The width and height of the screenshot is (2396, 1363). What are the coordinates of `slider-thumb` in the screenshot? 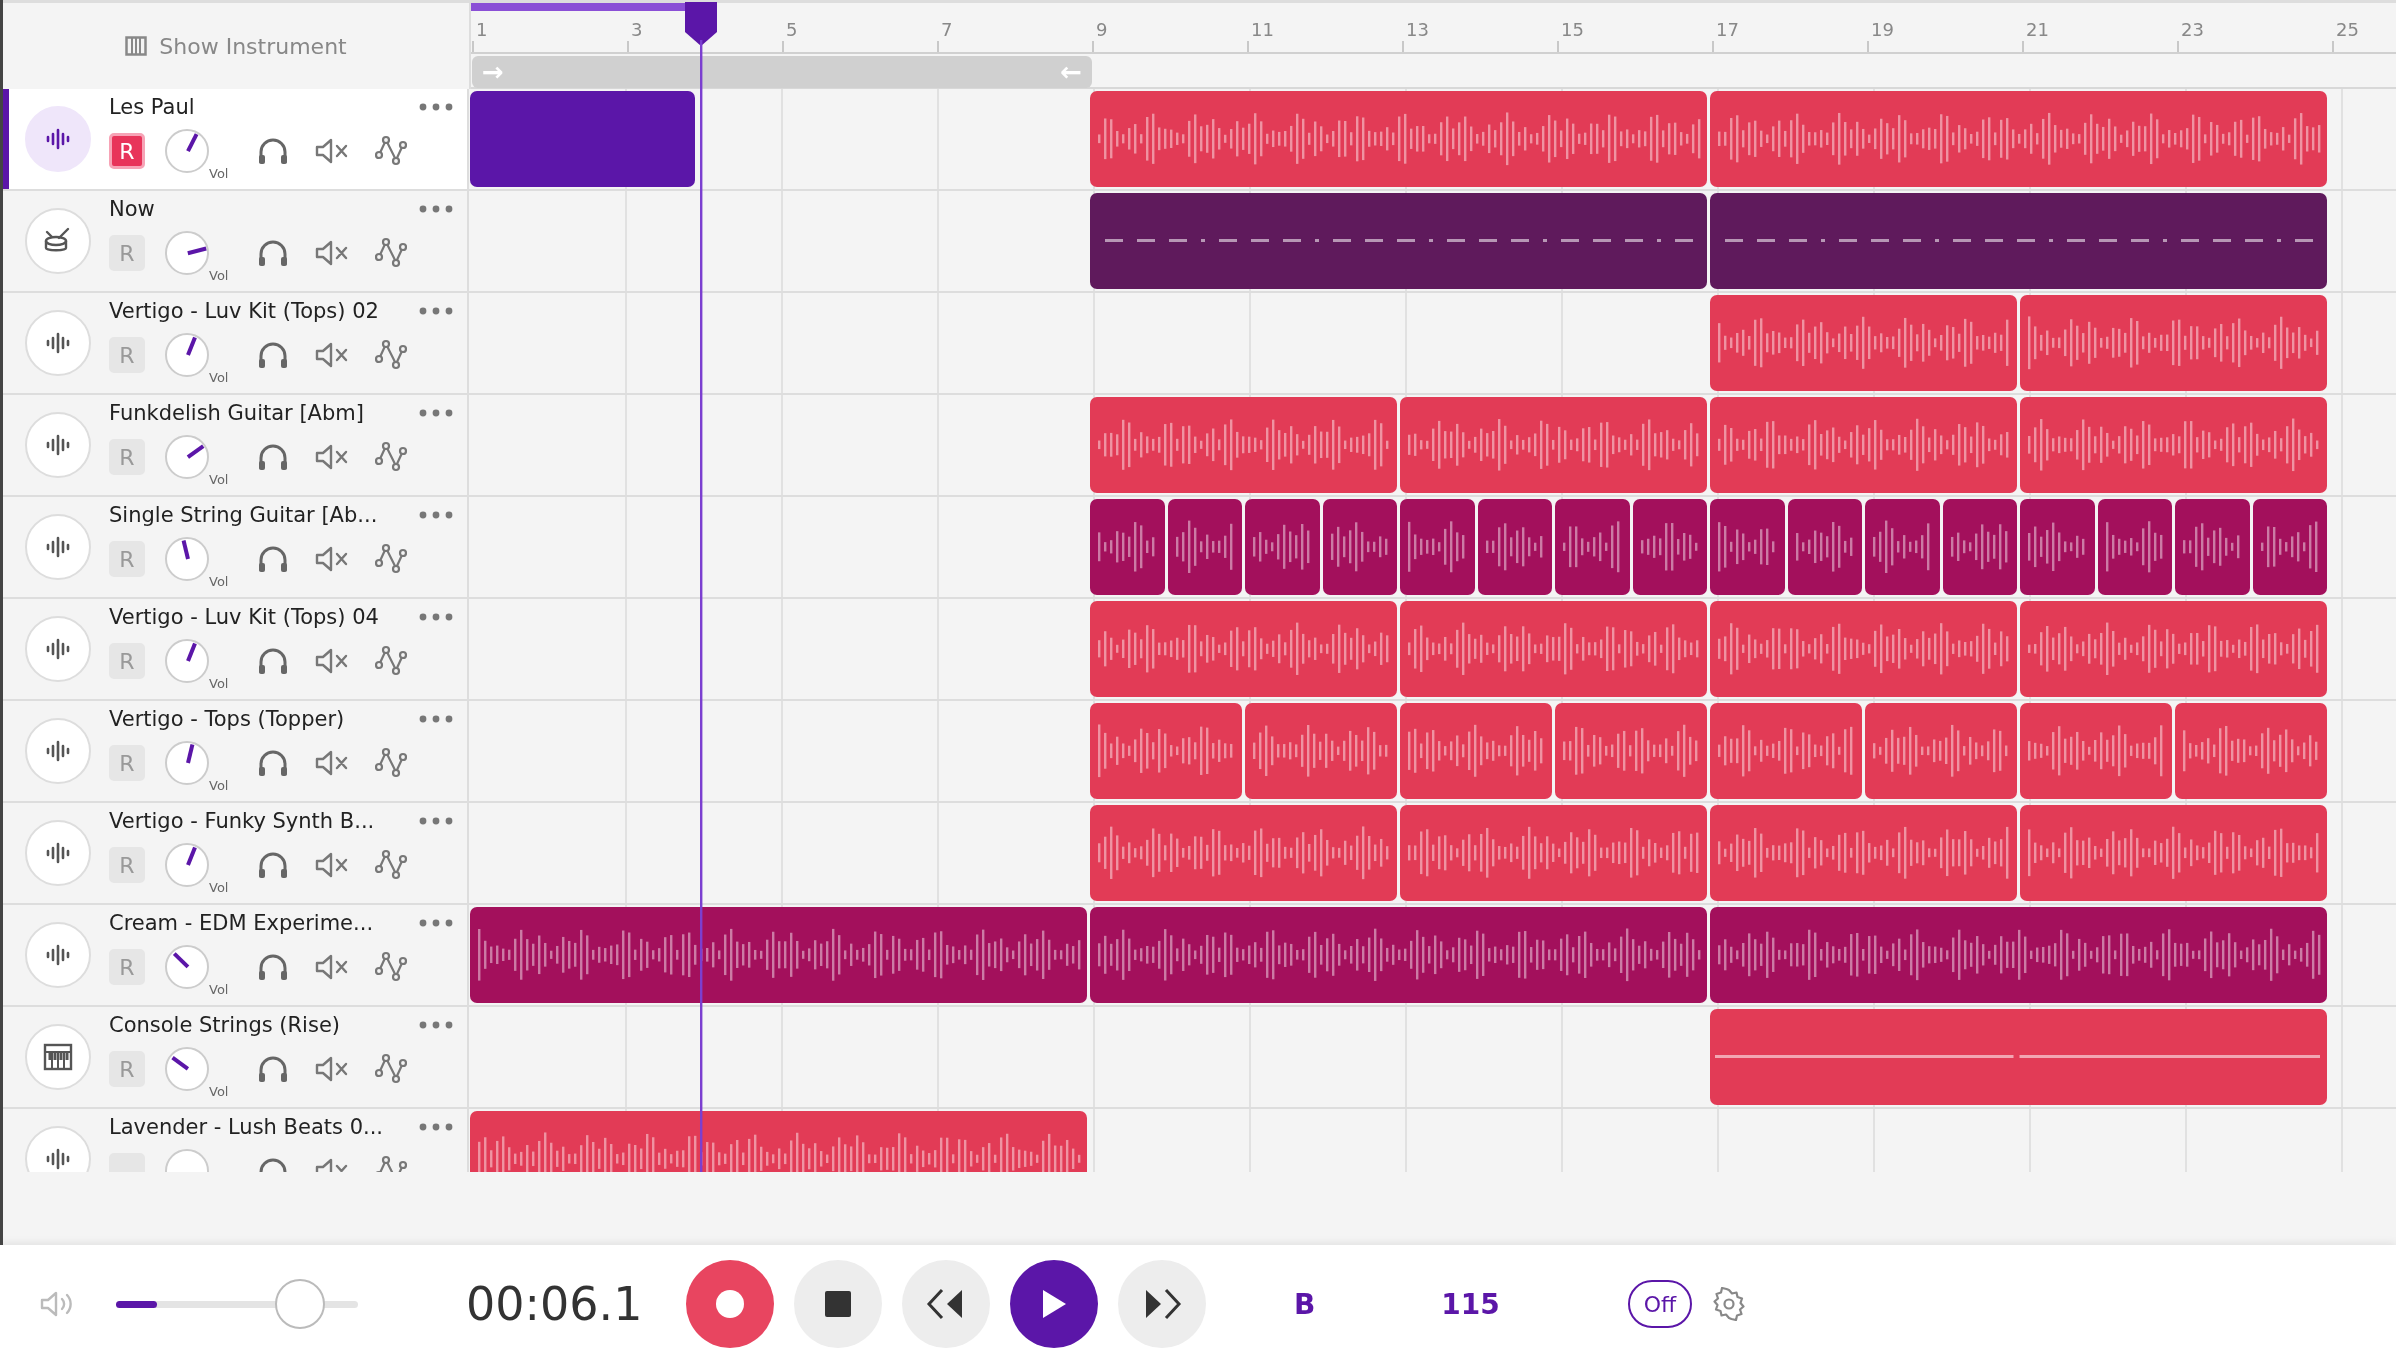 It's located at (299, 1304).